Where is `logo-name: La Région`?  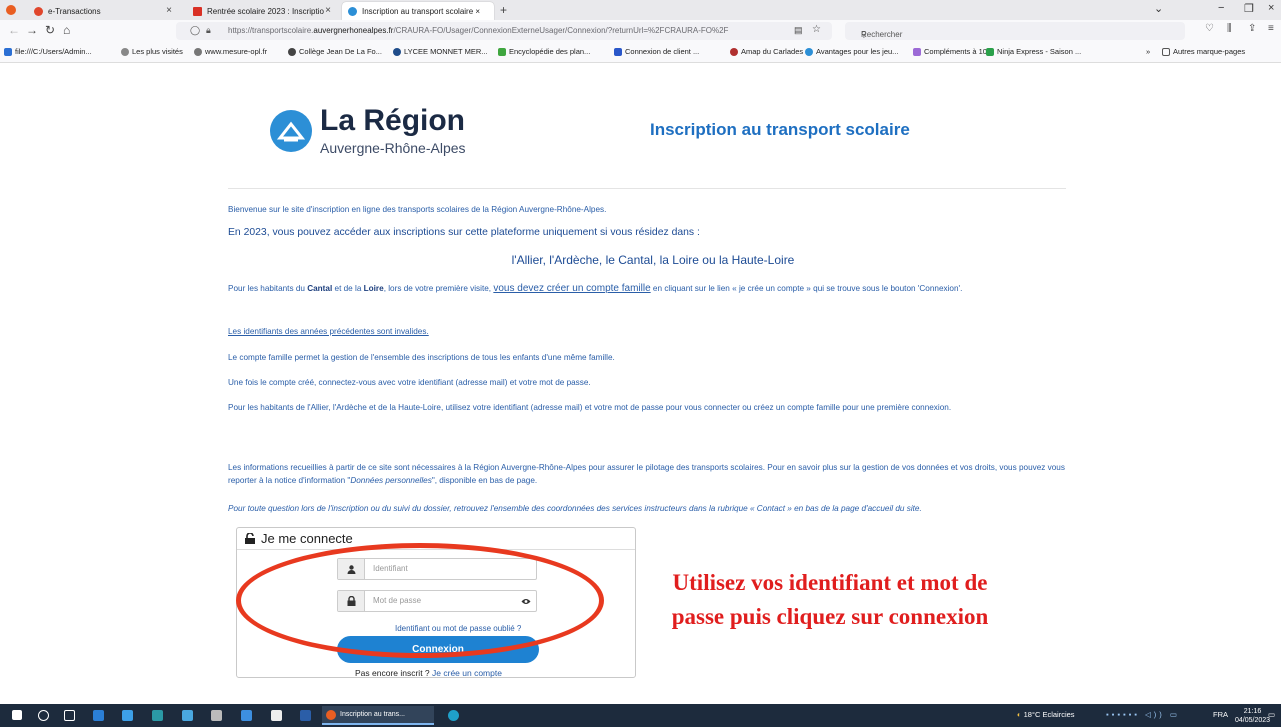 logo-name: La Région is located at coordinates (393, 120).